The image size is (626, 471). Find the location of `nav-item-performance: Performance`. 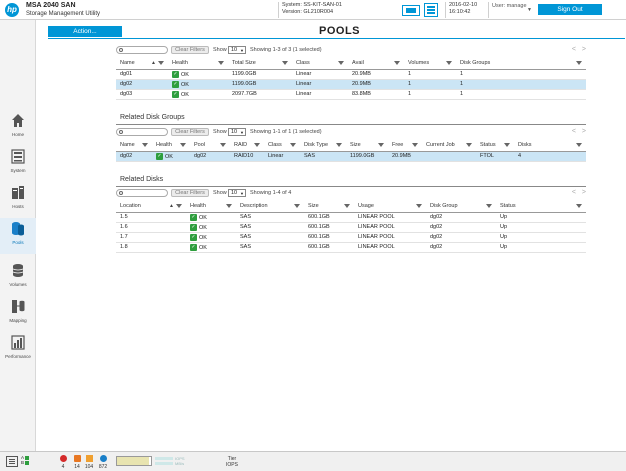

nav-item-performance: Performance is located at coordinates (18, 350).